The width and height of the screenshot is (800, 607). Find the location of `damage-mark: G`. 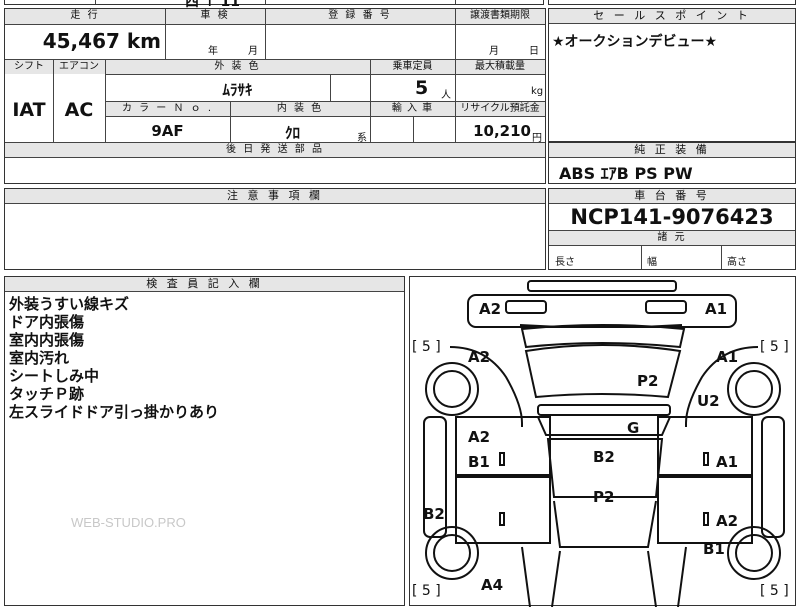

damage-mark: G is located at coordinates (633, 428).